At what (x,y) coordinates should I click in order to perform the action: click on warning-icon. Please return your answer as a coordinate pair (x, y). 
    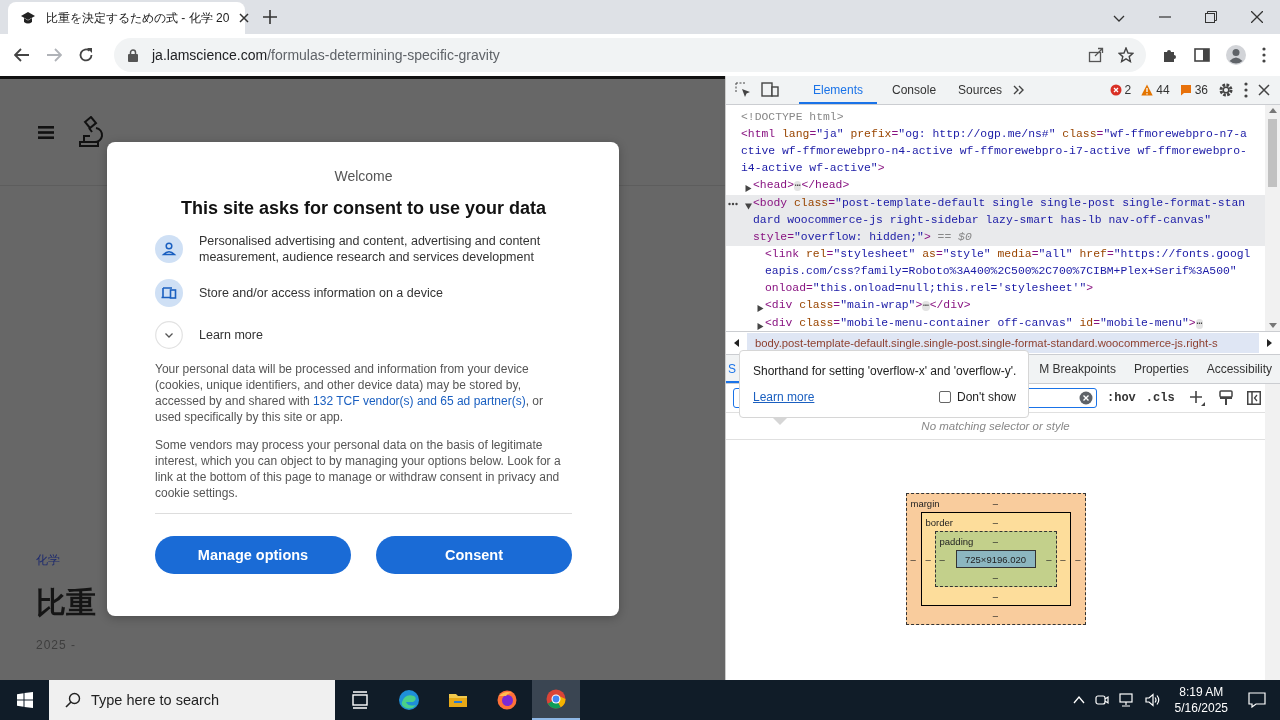
    Looking at the image, I should click on (1147, 90).